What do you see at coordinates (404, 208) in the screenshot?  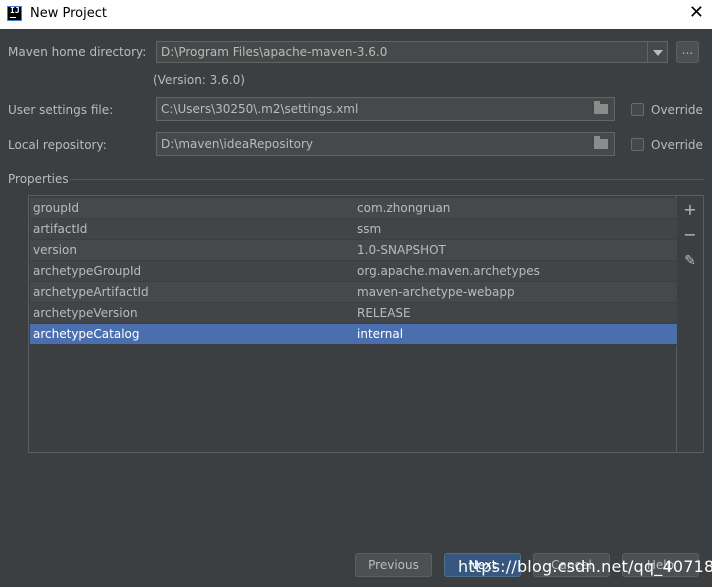 I see `property-value: com.zhongruan` at bounding box center [404, 208].